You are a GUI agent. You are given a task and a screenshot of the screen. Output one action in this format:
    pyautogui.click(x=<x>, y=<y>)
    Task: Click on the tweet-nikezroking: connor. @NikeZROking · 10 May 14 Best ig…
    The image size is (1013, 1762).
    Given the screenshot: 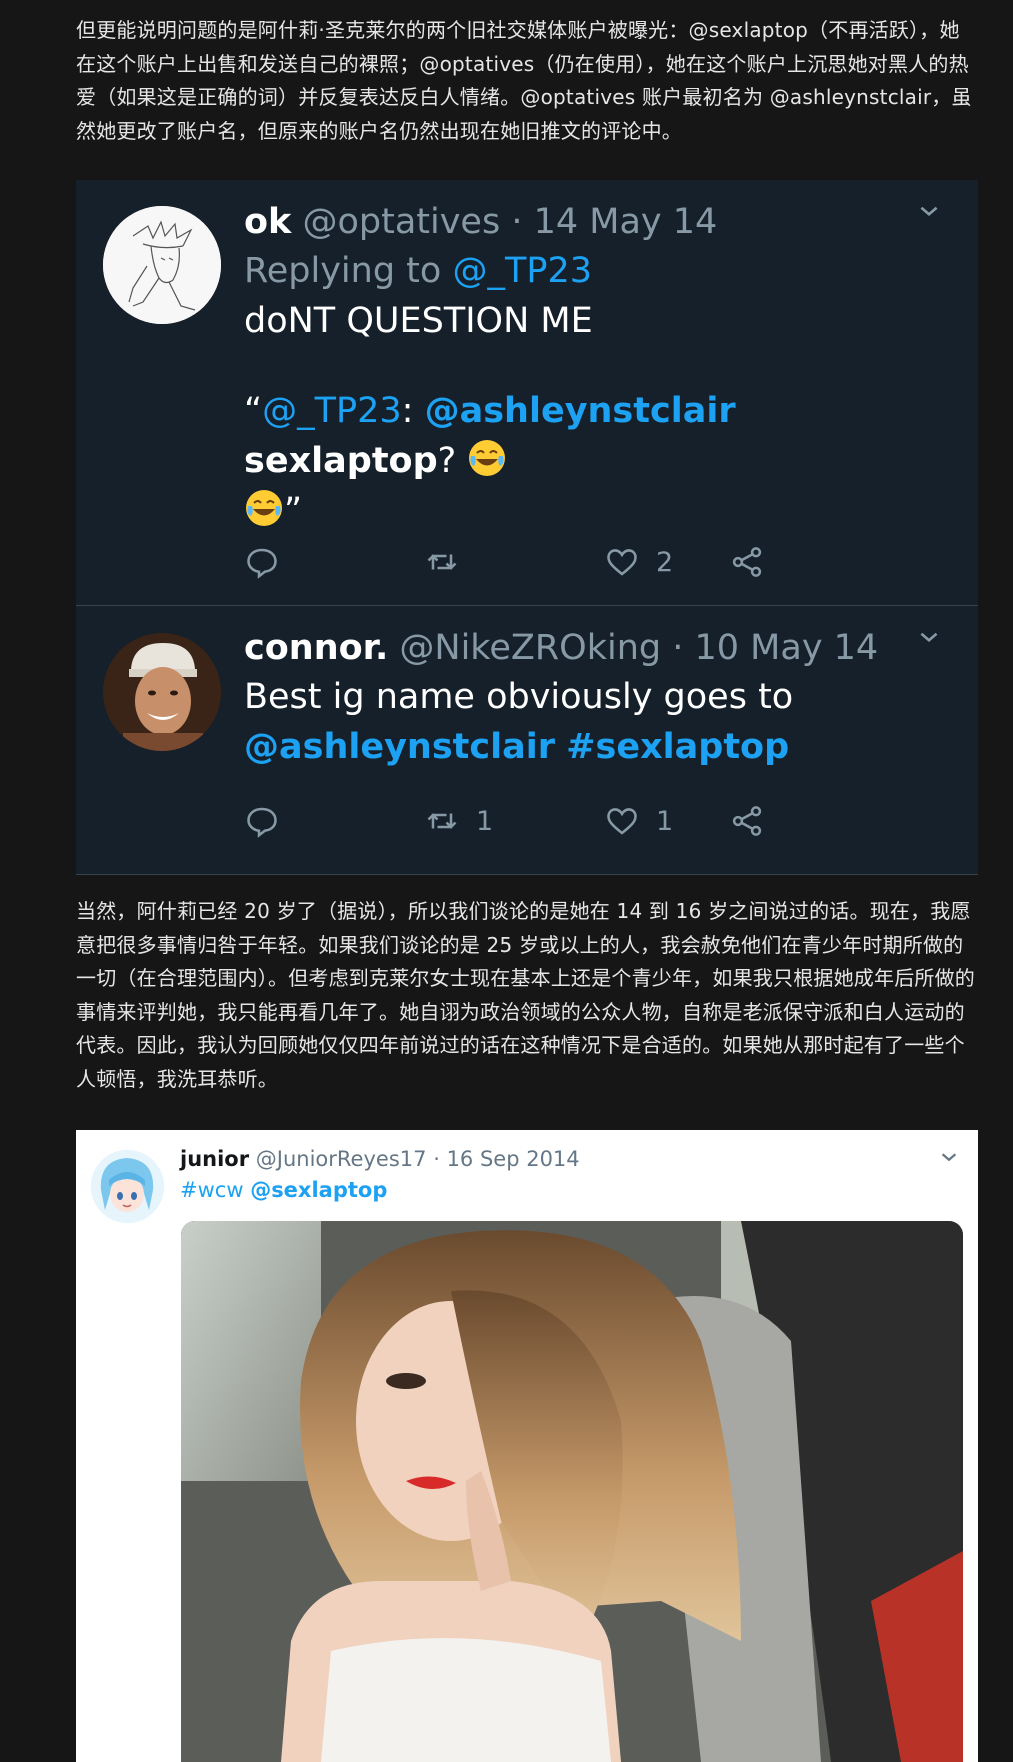 What is the action you would take?
    pyautogui.click(x=527, y=739)
    